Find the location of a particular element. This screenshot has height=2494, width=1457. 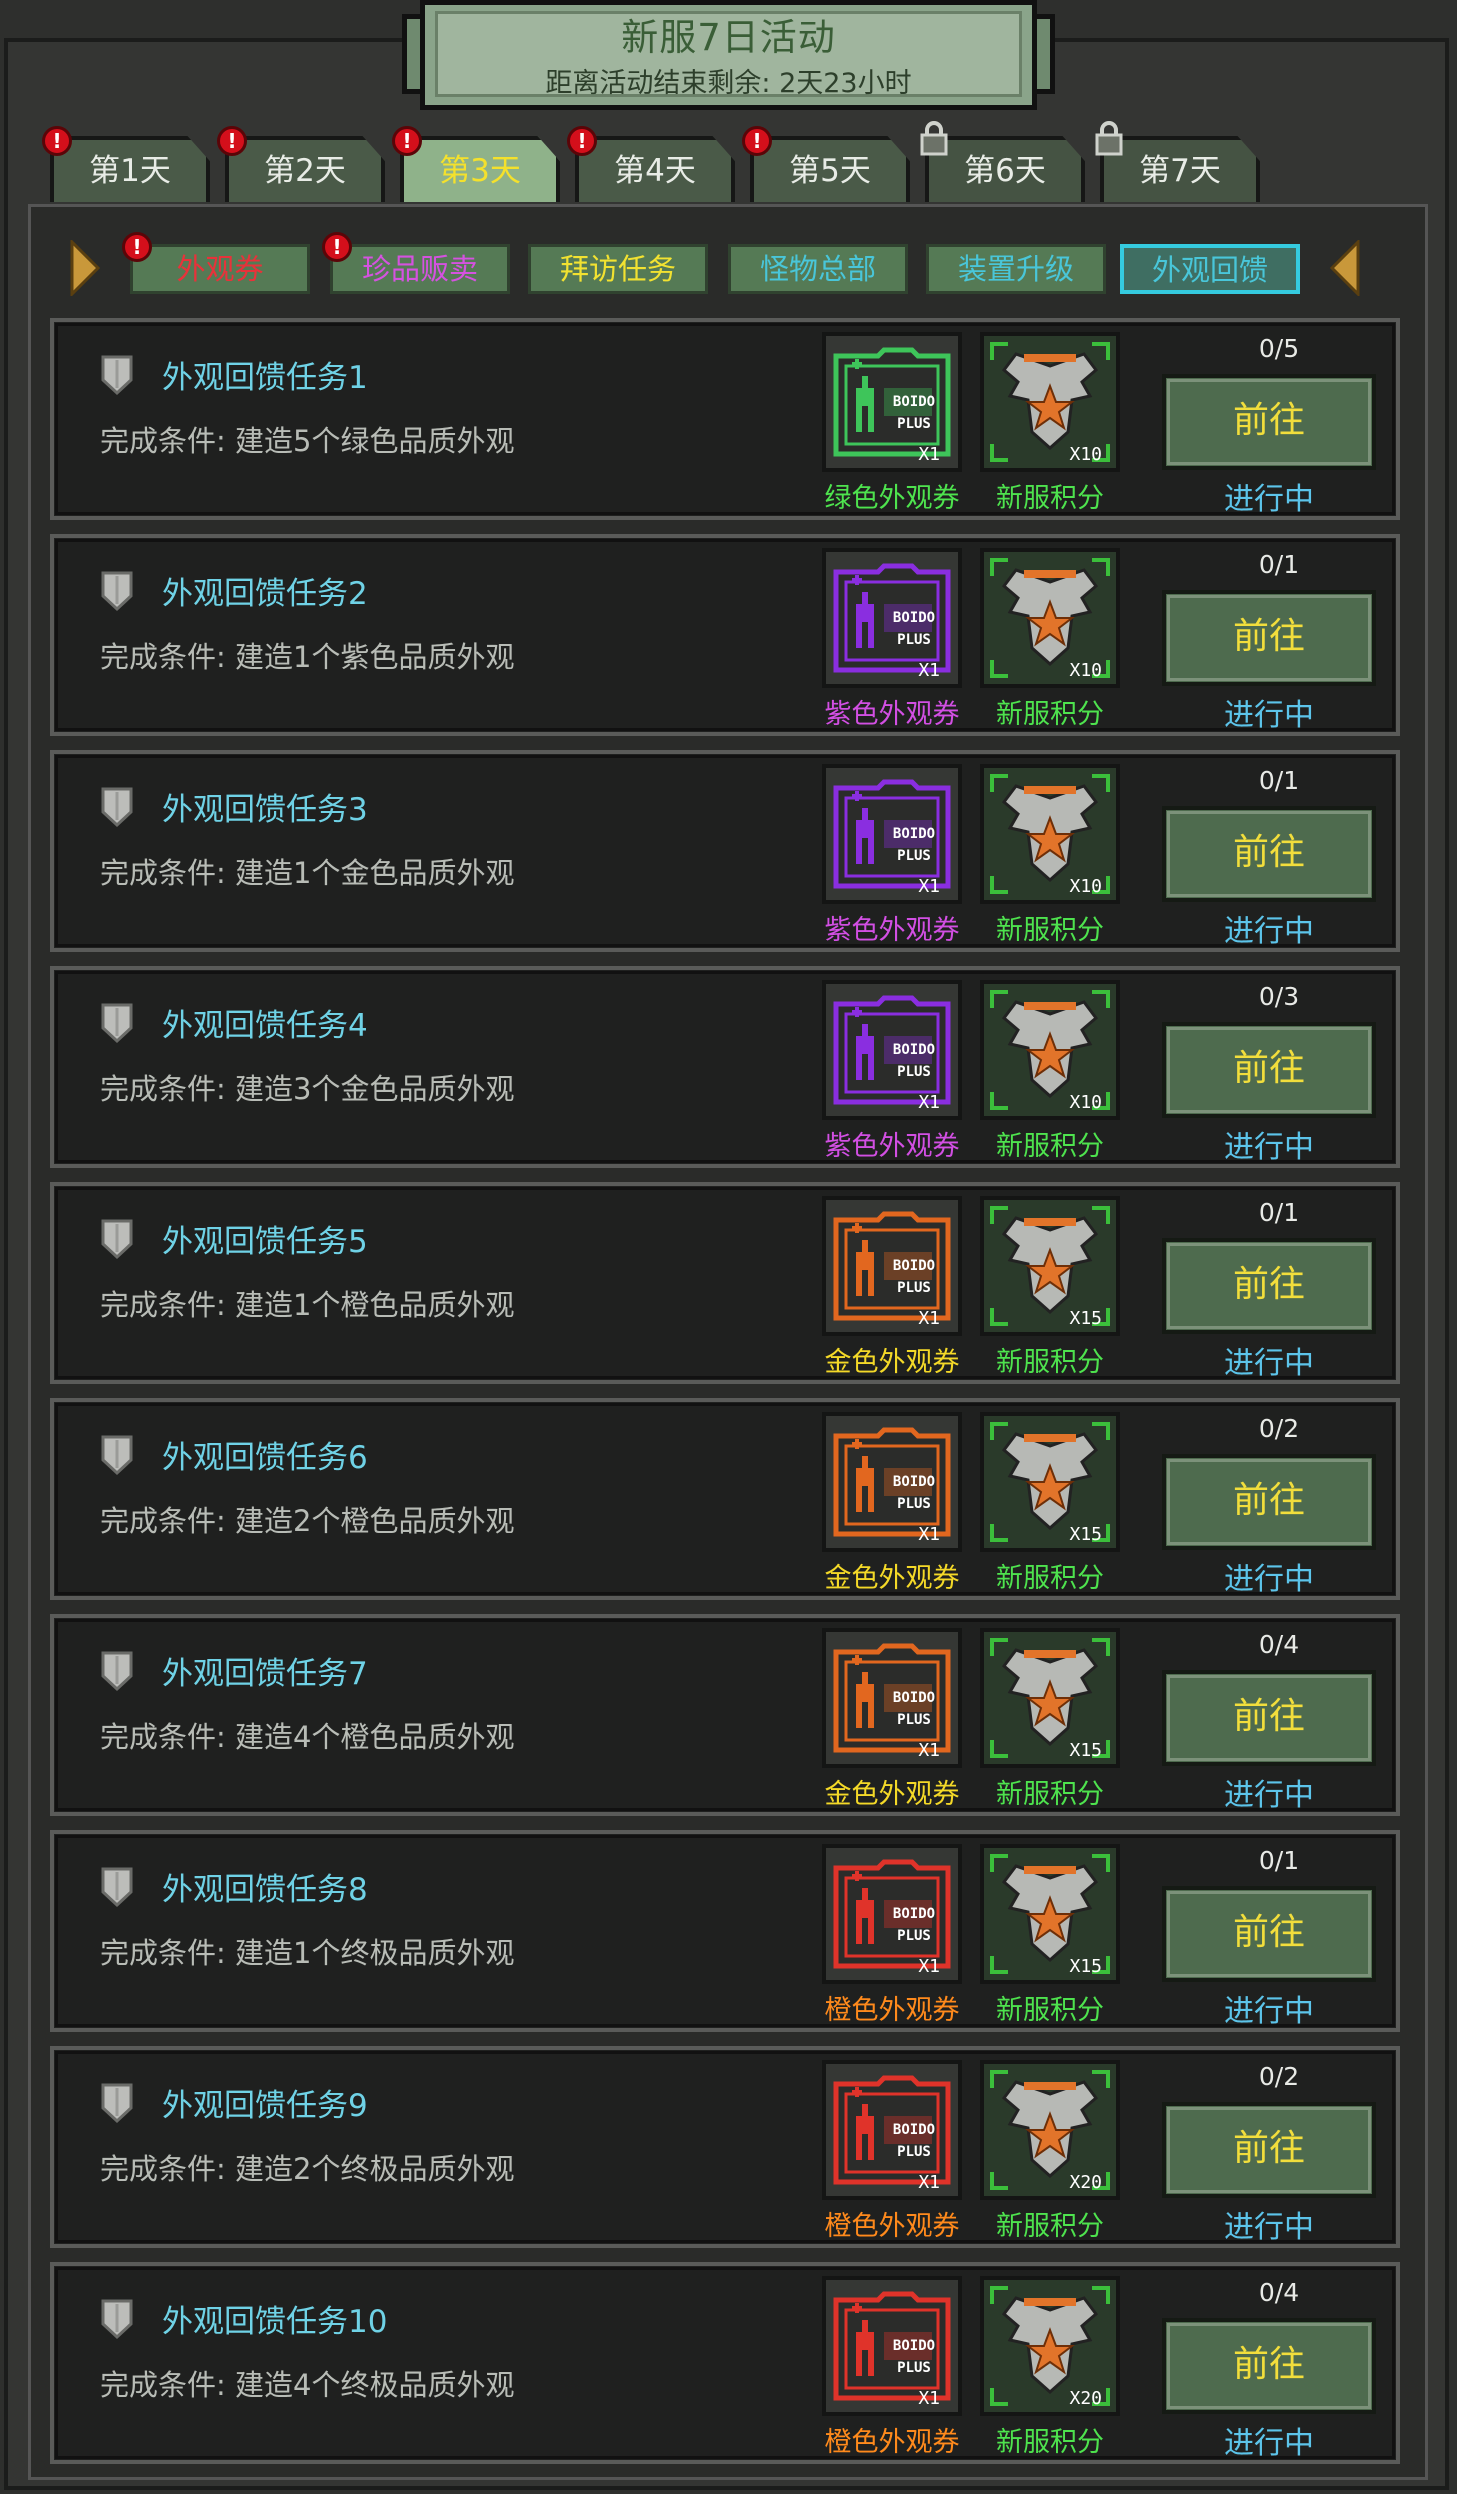

category-tab-3: 拜访任务 is located at coordinates (618, 269).